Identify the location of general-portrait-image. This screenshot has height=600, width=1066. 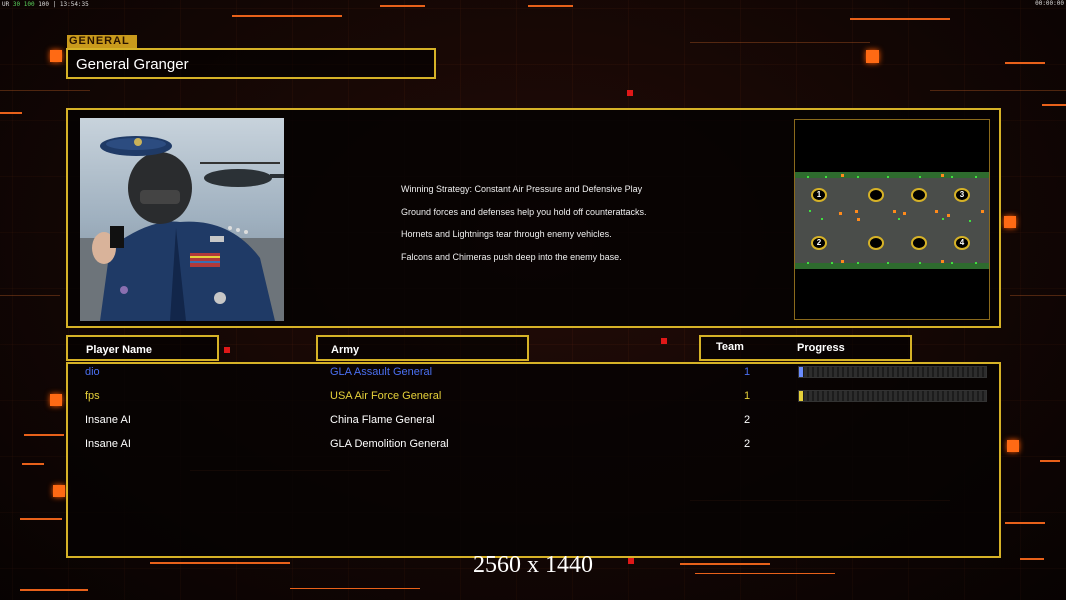
(182, 219).